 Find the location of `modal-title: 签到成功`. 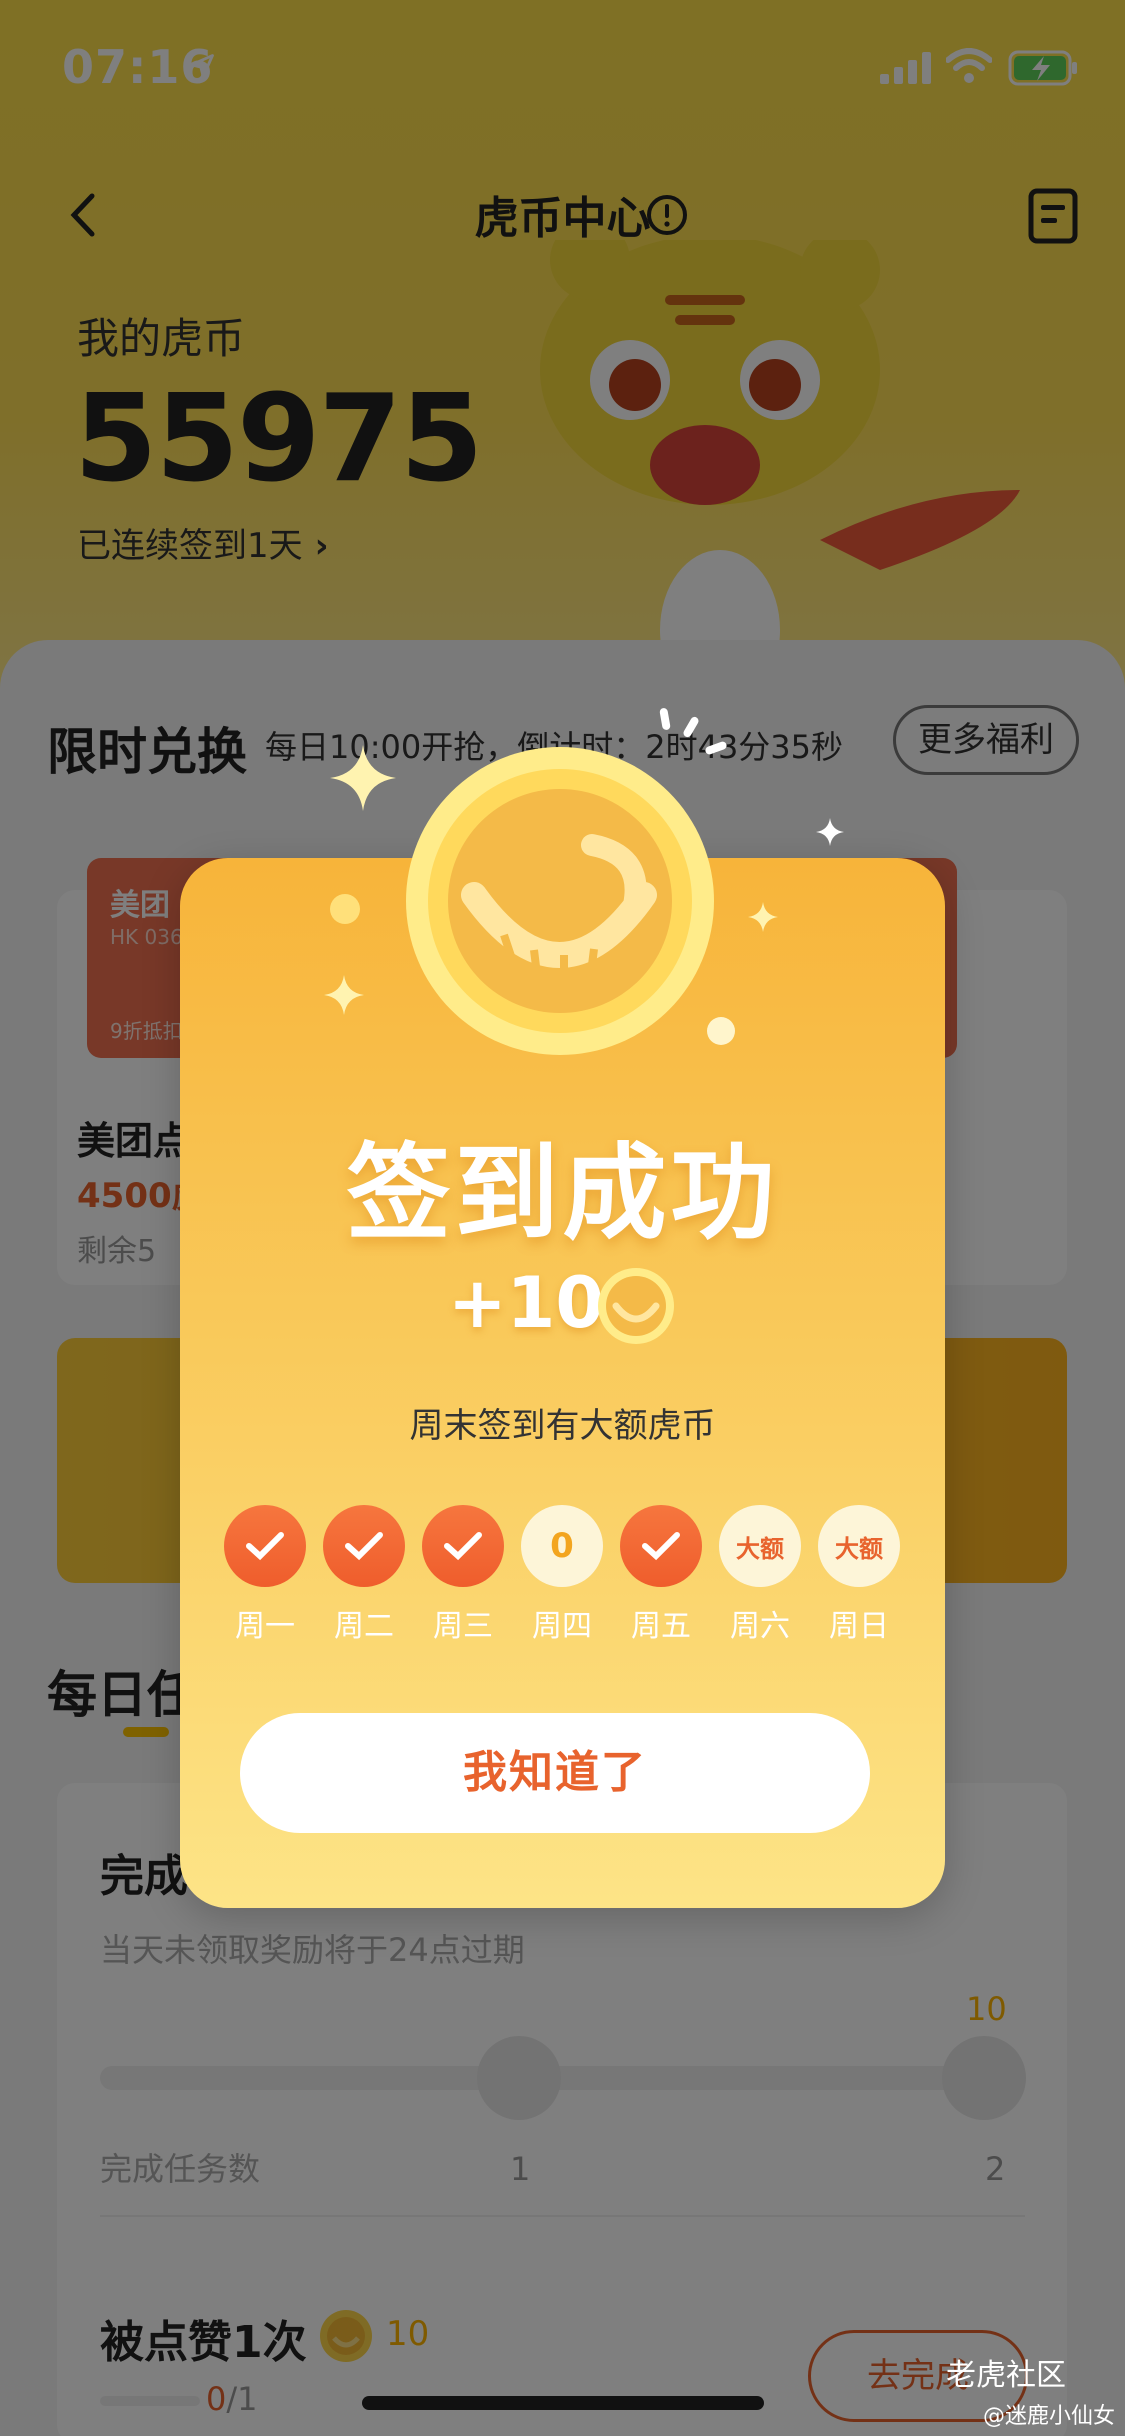

modal-title: 签到成功 is located at coordinates (562, 1193).